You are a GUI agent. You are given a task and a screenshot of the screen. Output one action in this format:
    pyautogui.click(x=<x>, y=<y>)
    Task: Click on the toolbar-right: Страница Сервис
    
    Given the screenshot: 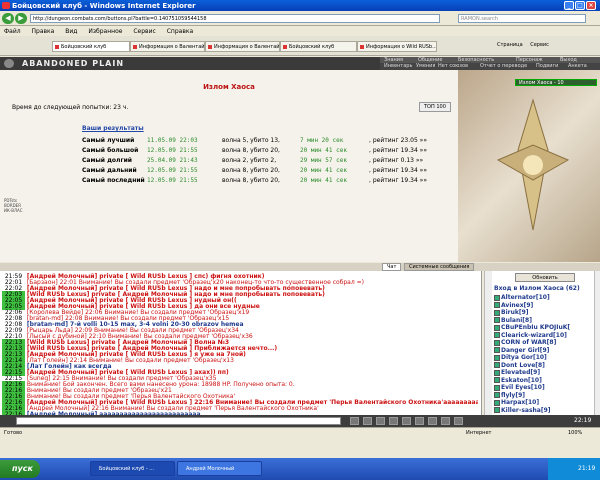 What is the action you would take?
    pyautogui.click(x=523, y=45)
    